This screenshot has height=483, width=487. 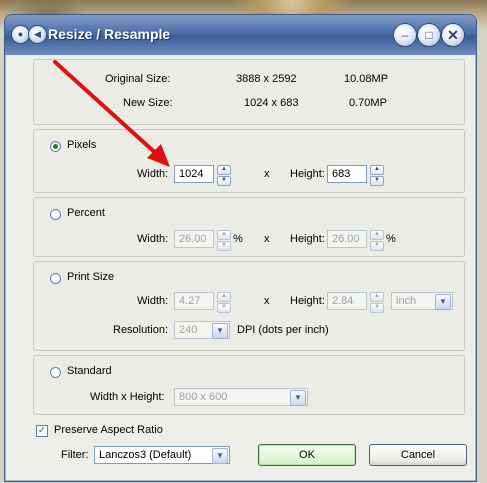 What do you see at coordinates (107, 109) in the screenshot?
I see `arrow-line` at bounding box center [107, 109].